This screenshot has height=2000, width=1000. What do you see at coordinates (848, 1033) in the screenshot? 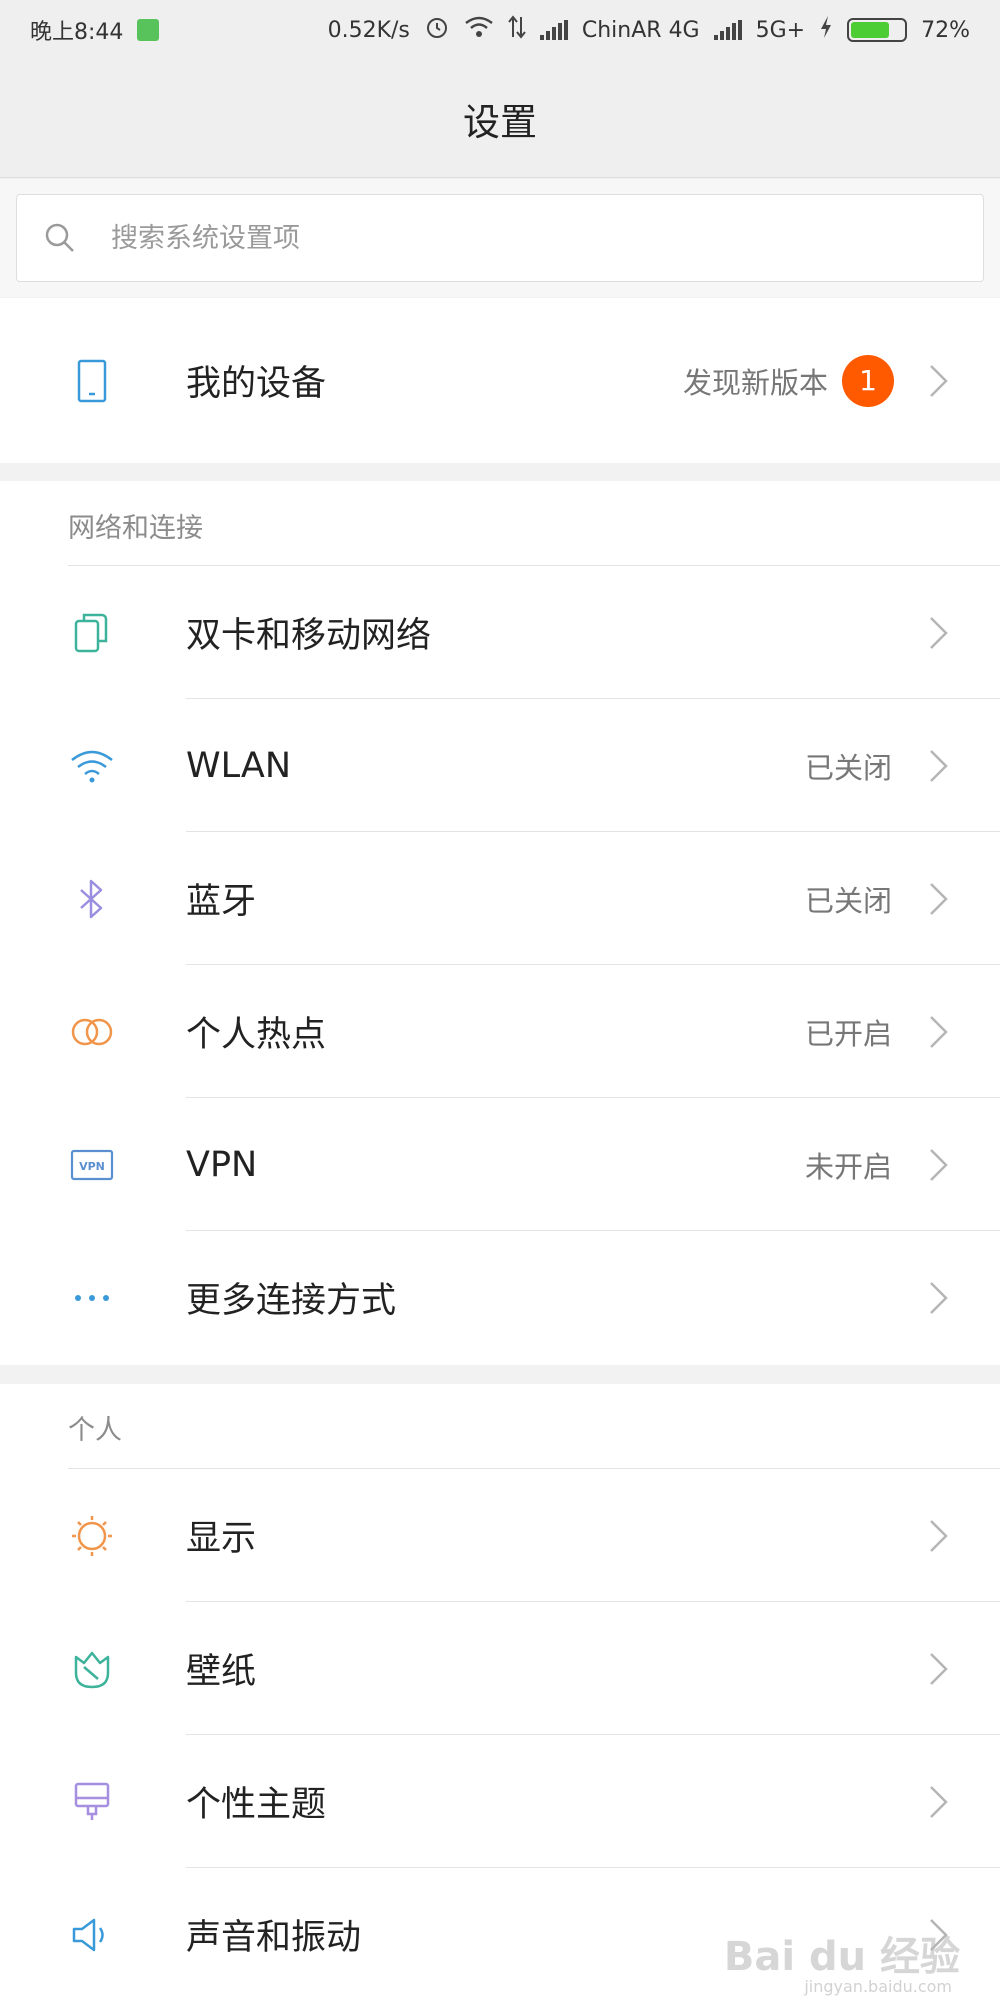
I see `row-value: 已开启` at bounding box center [848, 1033].